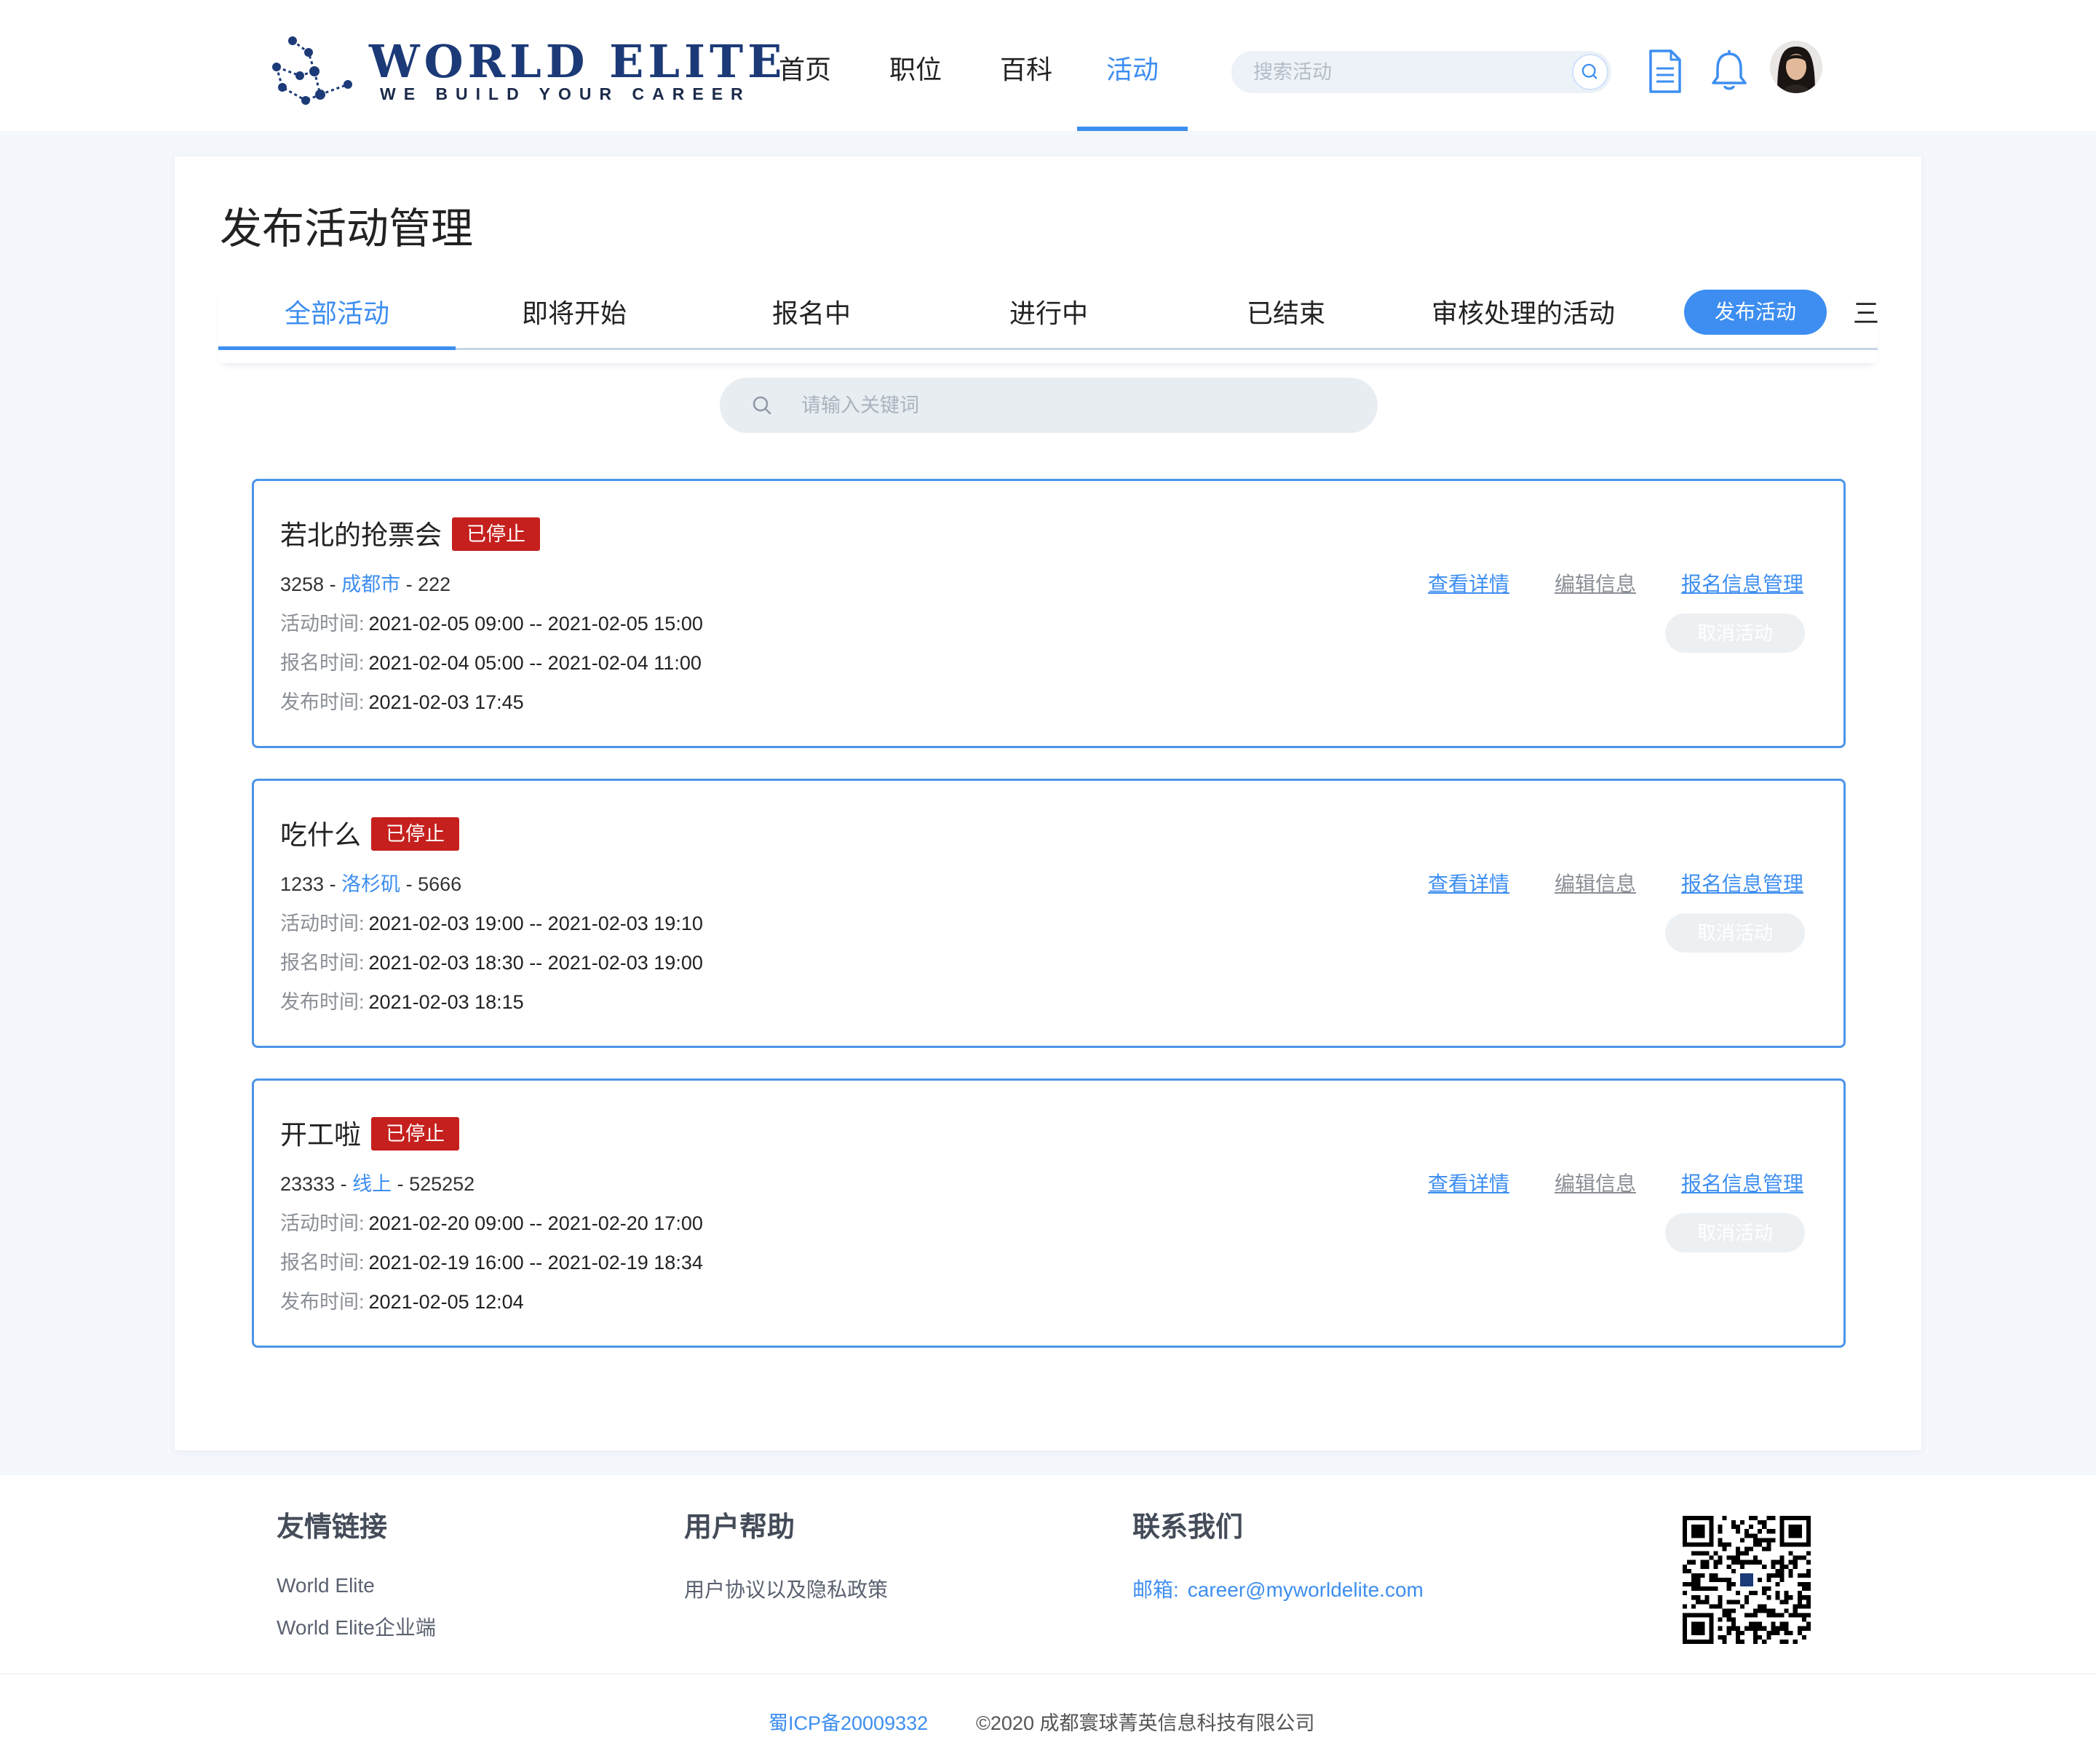  Describe the element at coordinates (1665, 71) in the screenshot. I see `document-icon` at that location.